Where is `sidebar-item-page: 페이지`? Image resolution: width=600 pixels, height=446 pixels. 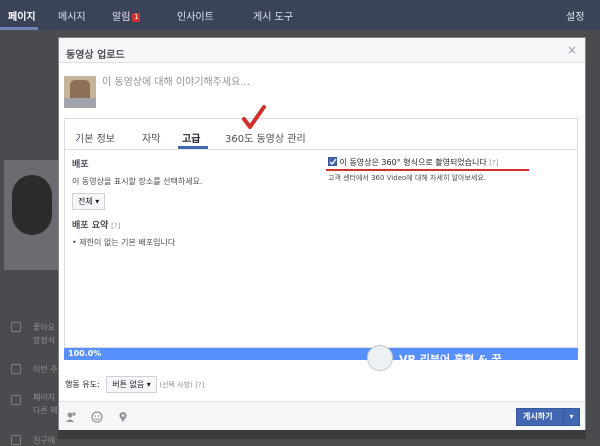
sidebar-item-page: 페이지 is located at coordinates (44, 397).